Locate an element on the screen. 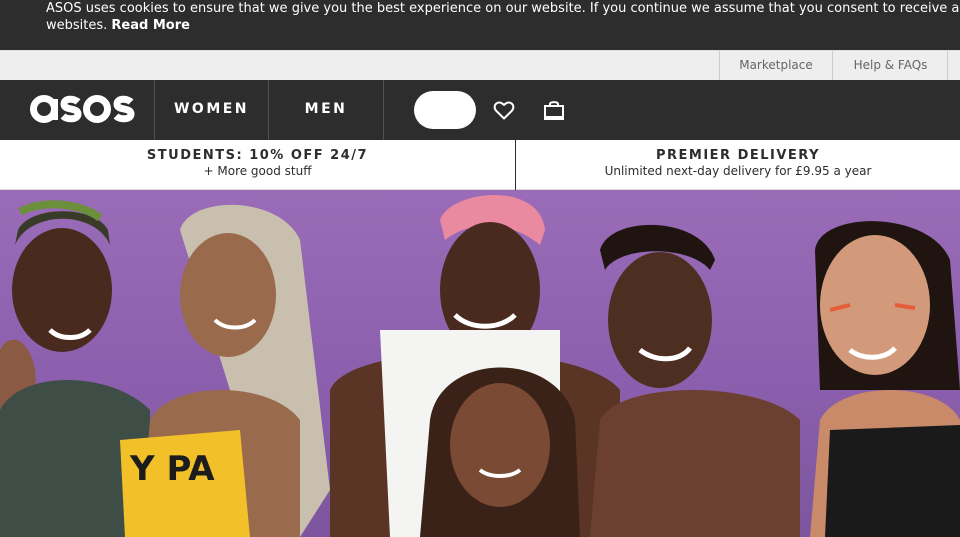 This screenshot has width=960, height=537. students-promo-subtitle: + More good stuff is located at coordinates (257, 171).